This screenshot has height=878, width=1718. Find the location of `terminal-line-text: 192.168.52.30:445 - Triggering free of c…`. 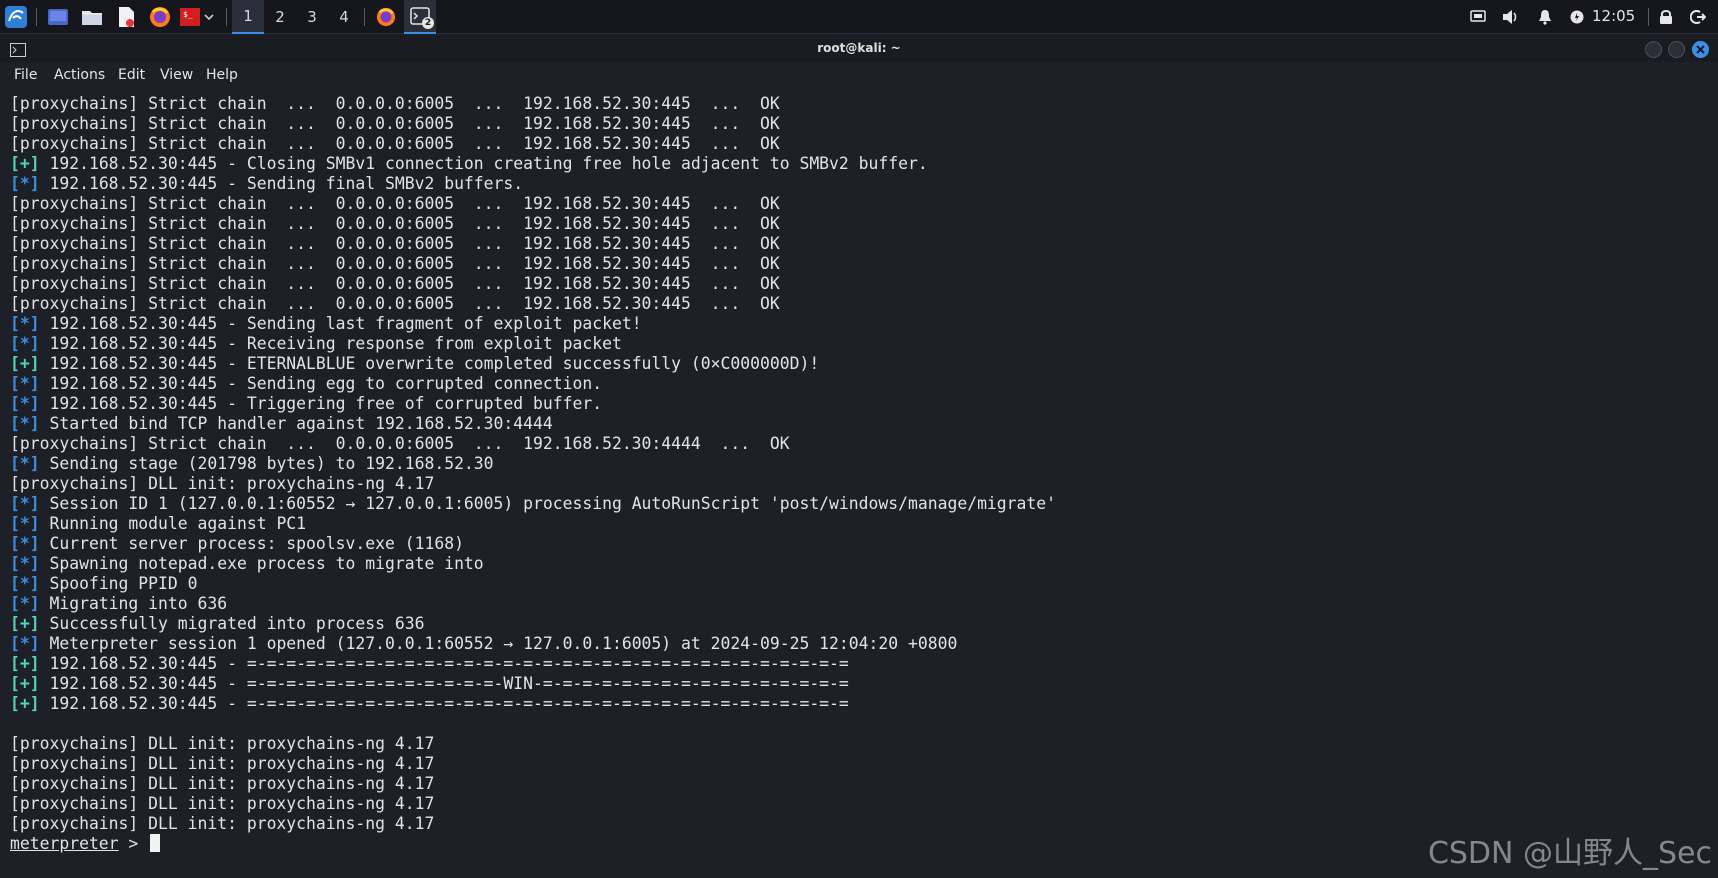

terminal-line-text: 192.168.52.30:445 - Triggering free of c… is located at coordinates (321, 403).